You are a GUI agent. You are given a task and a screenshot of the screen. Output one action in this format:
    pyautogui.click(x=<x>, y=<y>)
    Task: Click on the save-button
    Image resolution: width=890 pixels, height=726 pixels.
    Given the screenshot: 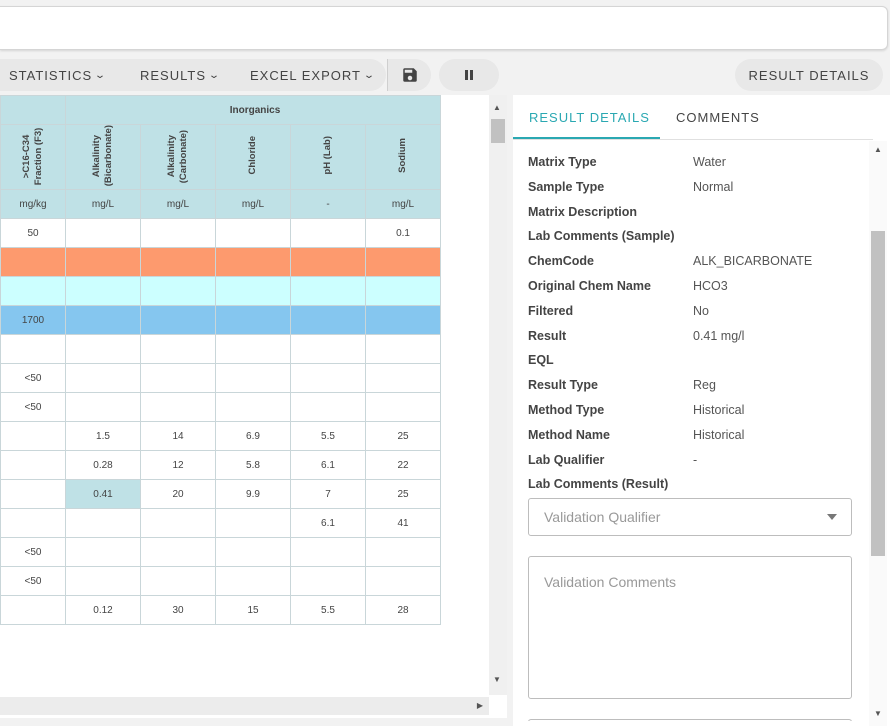 What is the action you would take?
    pyautogui.click(x=409, y=75)
    